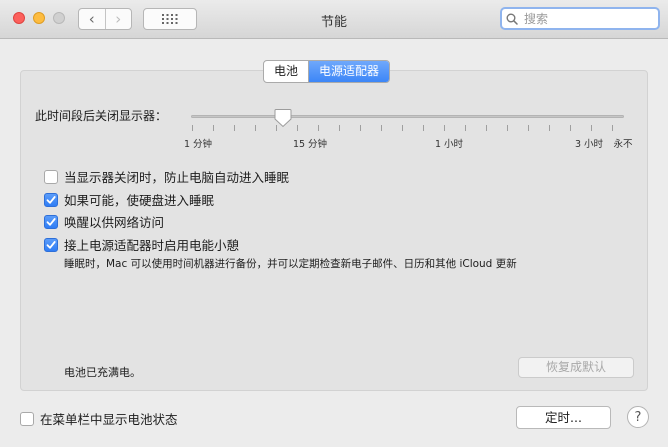 This screenshot has width=668, height=447. What do you see at coordinates (102, 372) in the screenshot?
I see `battery-status-text: 电池已充满电。` at bounding box center [102, 372].